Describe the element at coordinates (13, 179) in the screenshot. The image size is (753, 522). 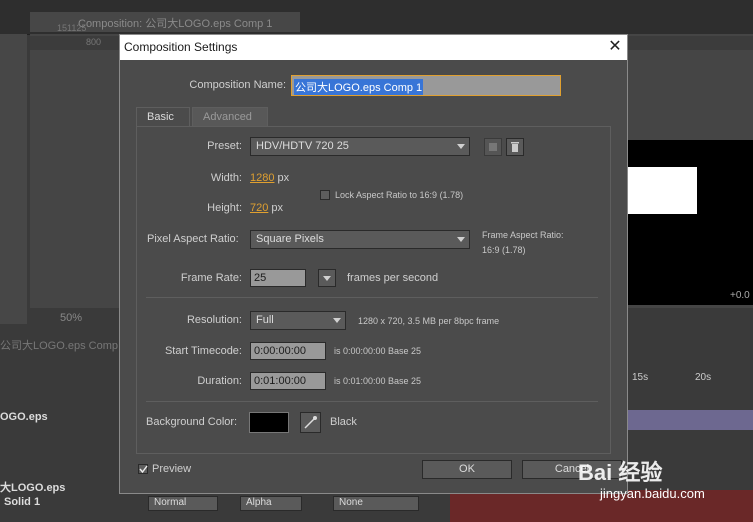
I see `left-panel` at that location.